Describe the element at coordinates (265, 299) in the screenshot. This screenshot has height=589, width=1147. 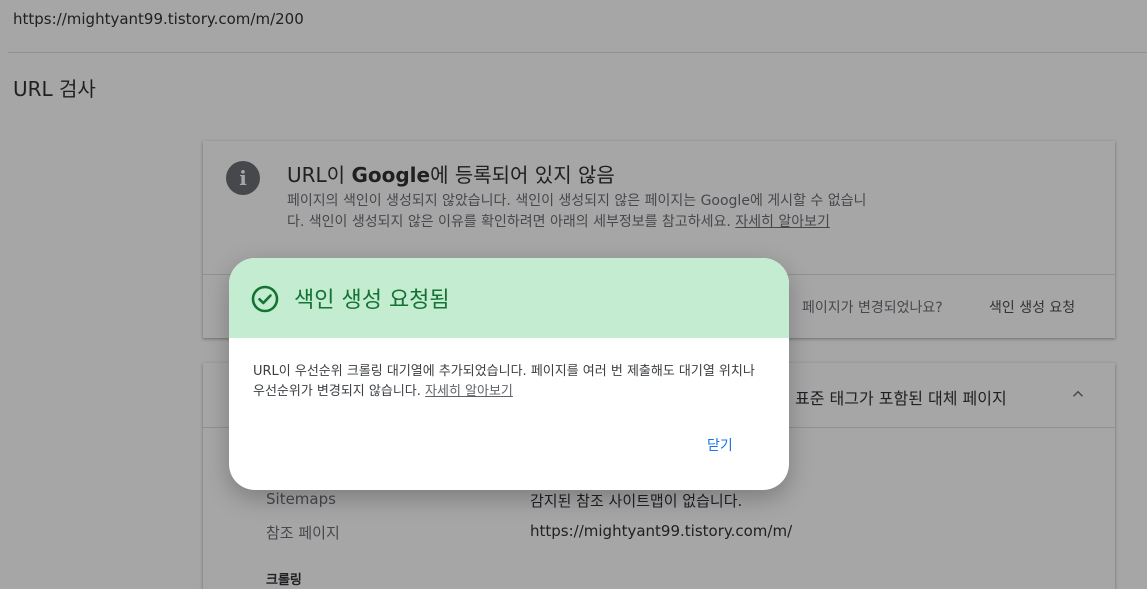
I see `check-circle-icon` at that location.